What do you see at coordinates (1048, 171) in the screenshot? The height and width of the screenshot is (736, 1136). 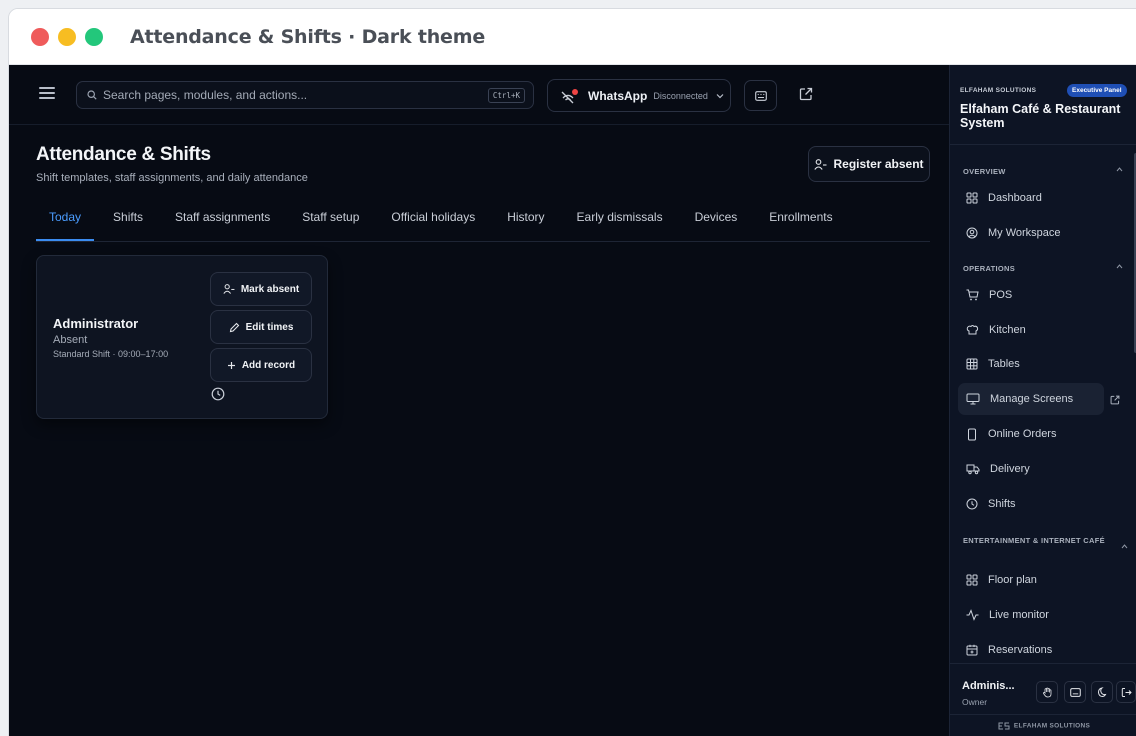 I see `section-overview: OVERVIEW` at bounding box center [1048, 171].